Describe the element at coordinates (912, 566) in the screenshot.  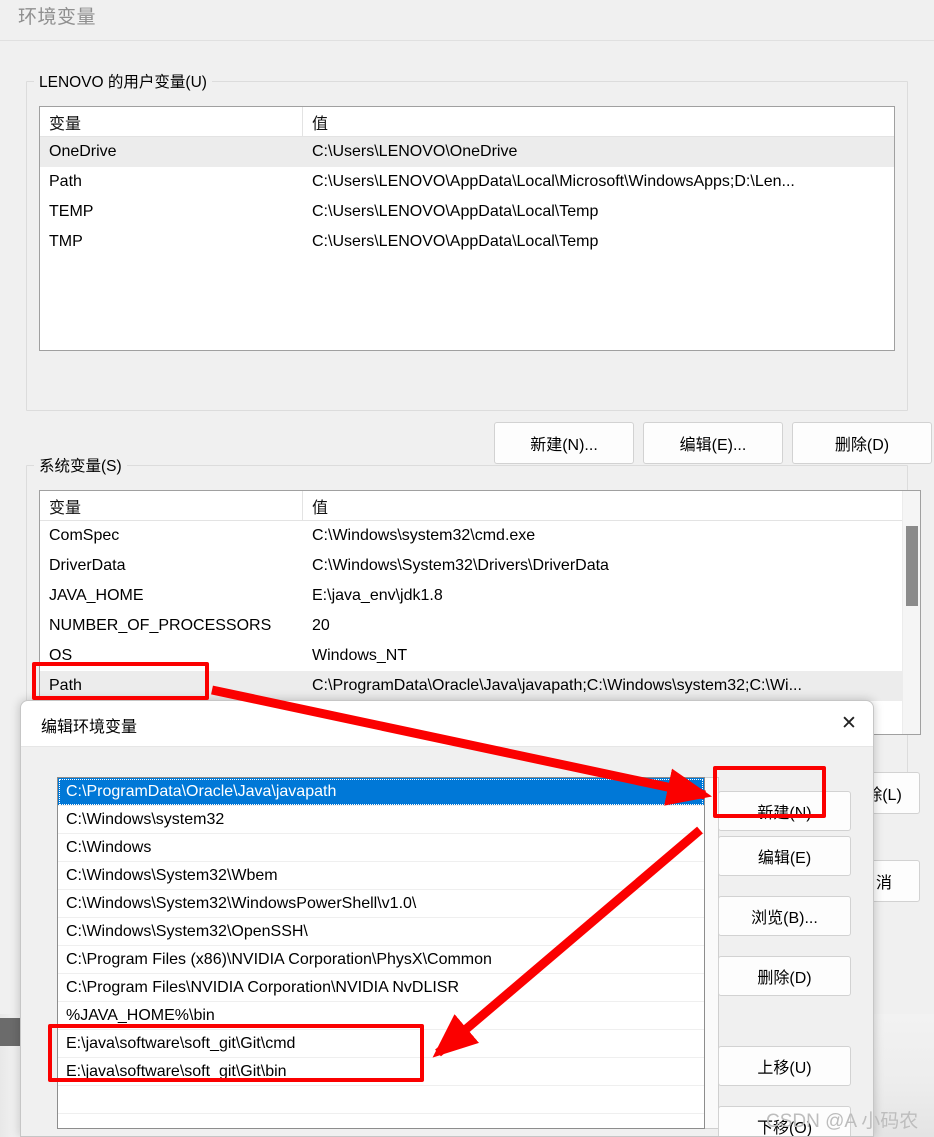
I see `system-variables-scrollbar-thumb` at that location.